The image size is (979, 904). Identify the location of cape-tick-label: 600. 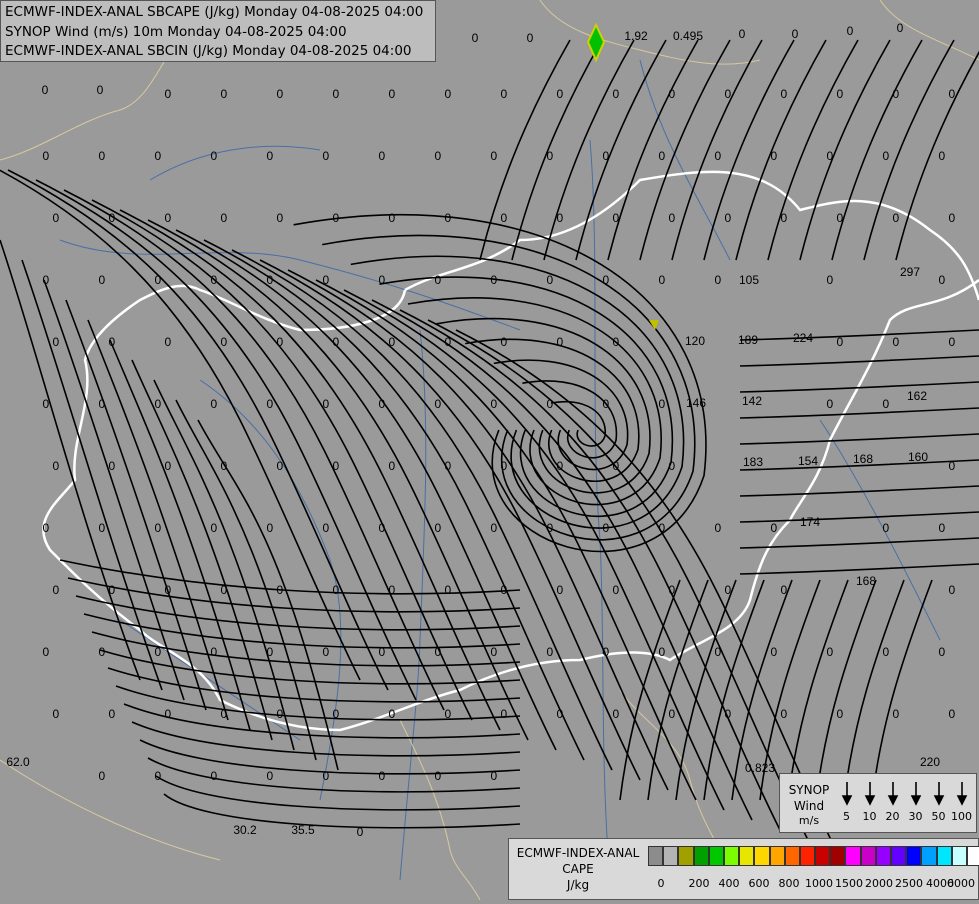
(759, 883).